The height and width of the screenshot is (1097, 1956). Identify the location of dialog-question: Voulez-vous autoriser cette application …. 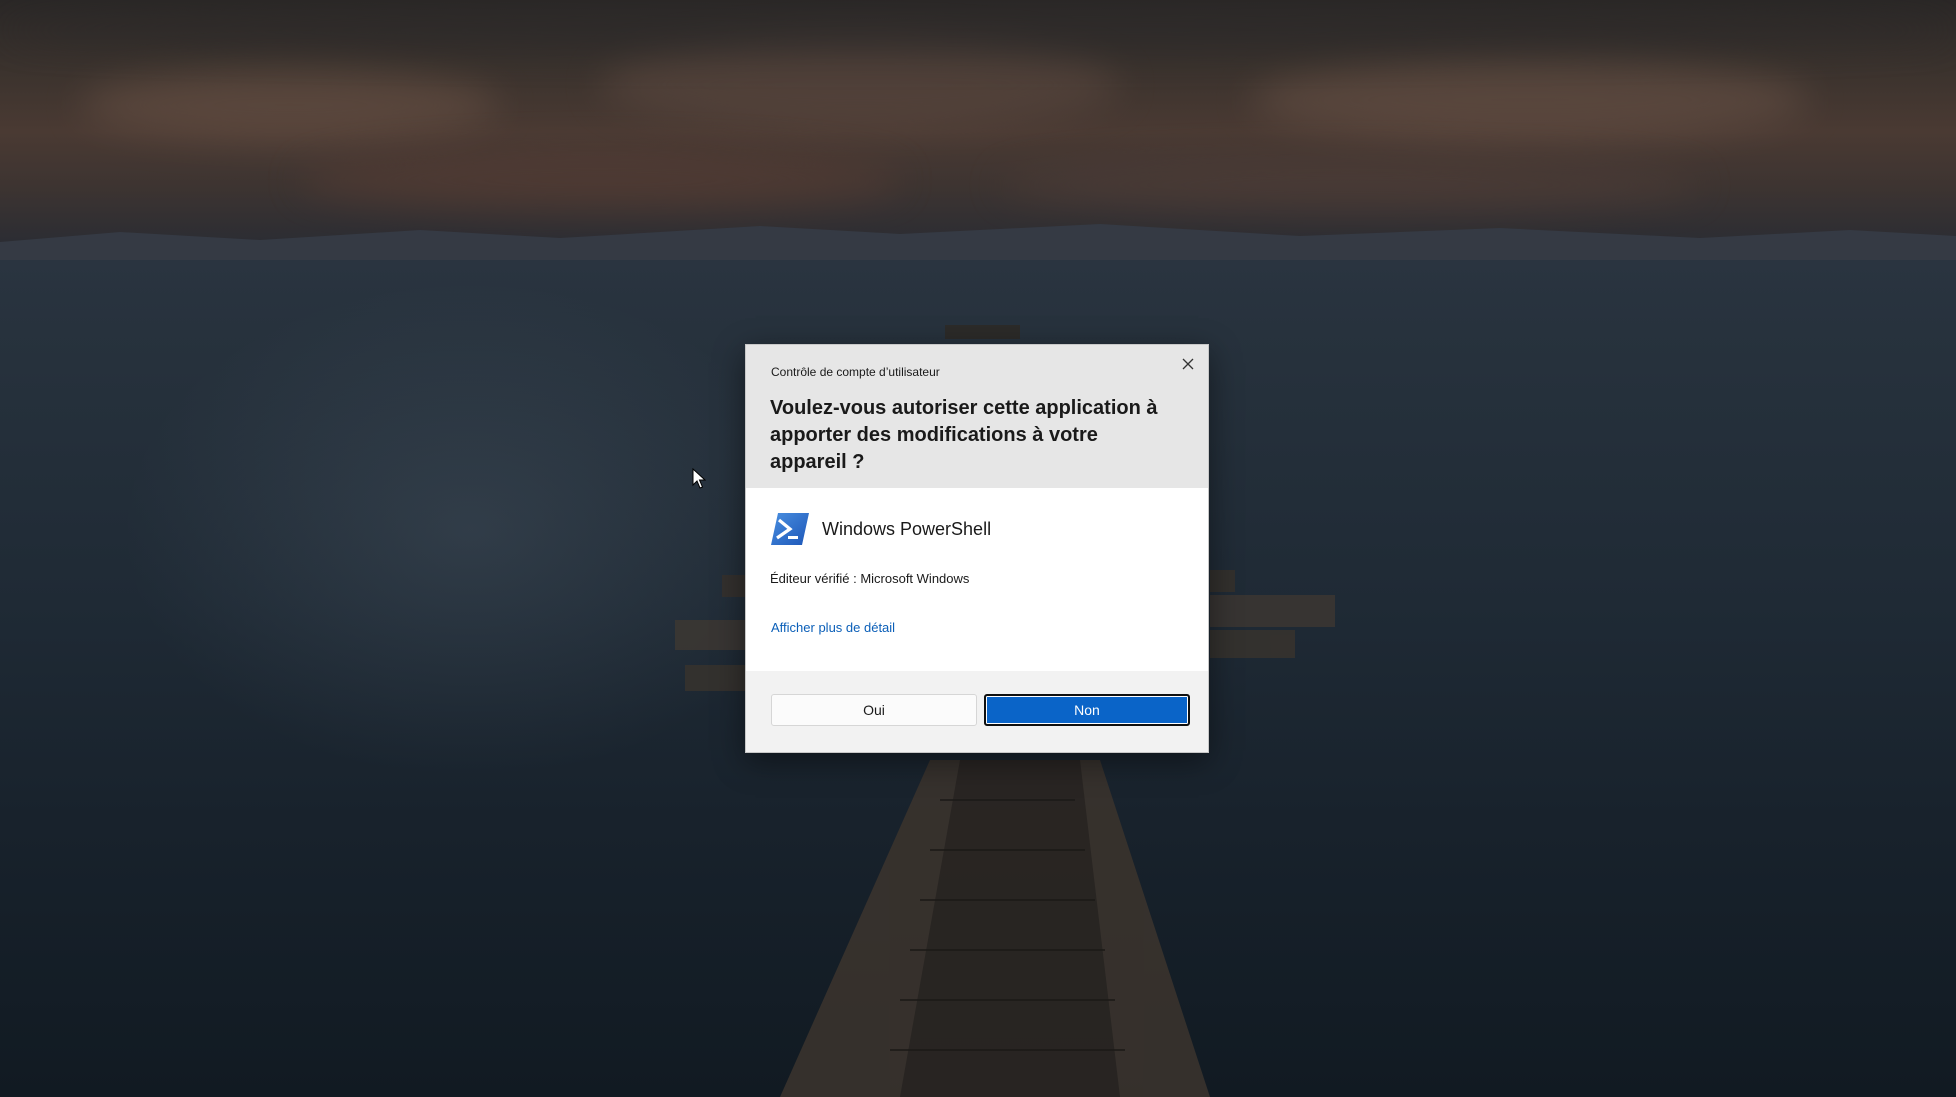
(964, 435).